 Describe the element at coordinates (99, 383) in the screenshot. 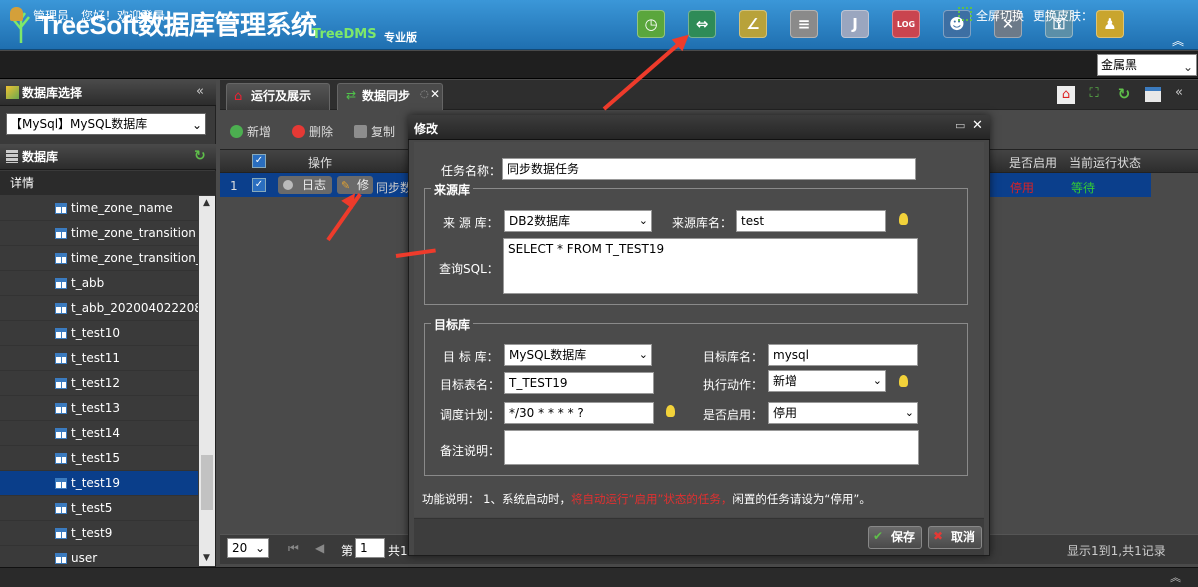

I see `tree-item-table: t_test12` at that location.